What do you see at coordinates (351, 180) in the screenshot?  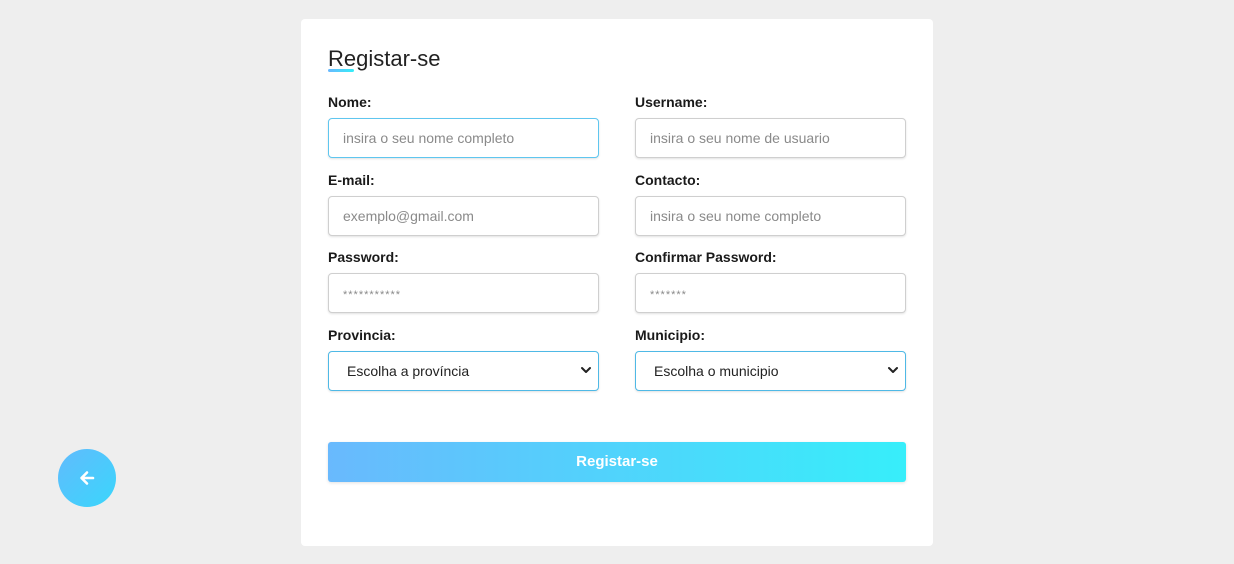 I see `email-label: E-mail:` at bounding box center [351, 180].